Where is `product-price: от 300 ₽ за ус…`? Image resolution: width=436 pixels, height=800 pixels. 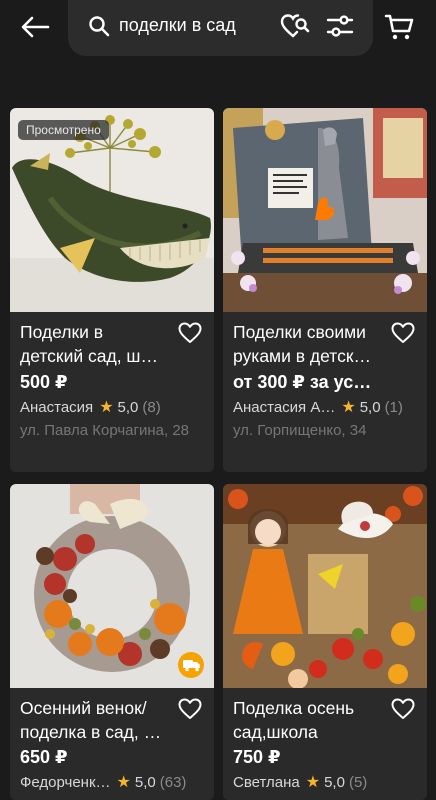 product-price: от 300 ₽ за ус… is located at coordinates (302, 382).